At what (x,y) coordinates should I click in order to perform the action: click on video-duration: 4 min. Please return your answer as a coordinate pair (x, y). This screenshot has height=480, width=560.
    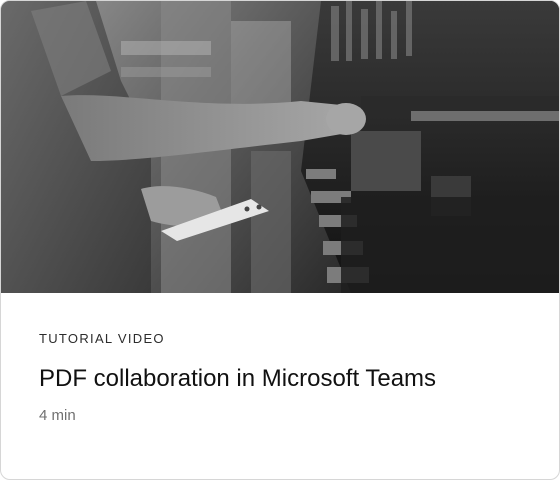
    Looking at the image, I should click on (57, 415).